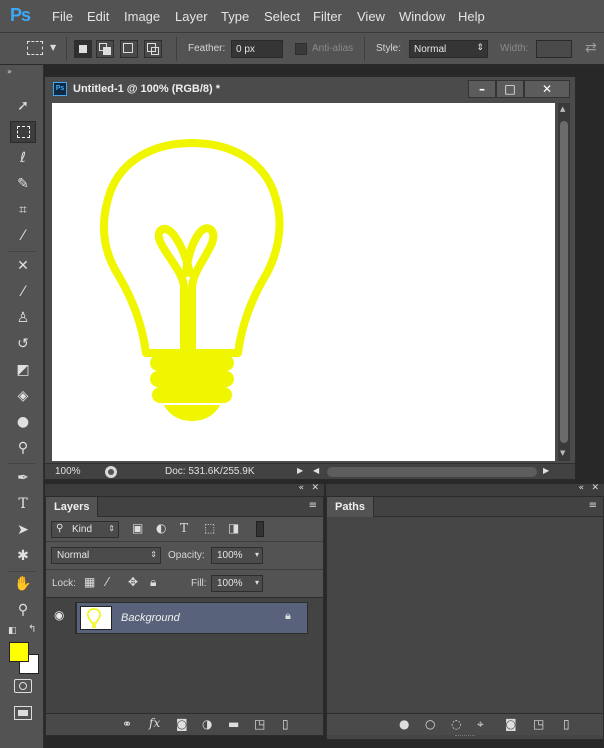 The width and height of the screenshot is (604, 748). I want to click on status-expand-arrow-icon: ▶, so click(300, 470).